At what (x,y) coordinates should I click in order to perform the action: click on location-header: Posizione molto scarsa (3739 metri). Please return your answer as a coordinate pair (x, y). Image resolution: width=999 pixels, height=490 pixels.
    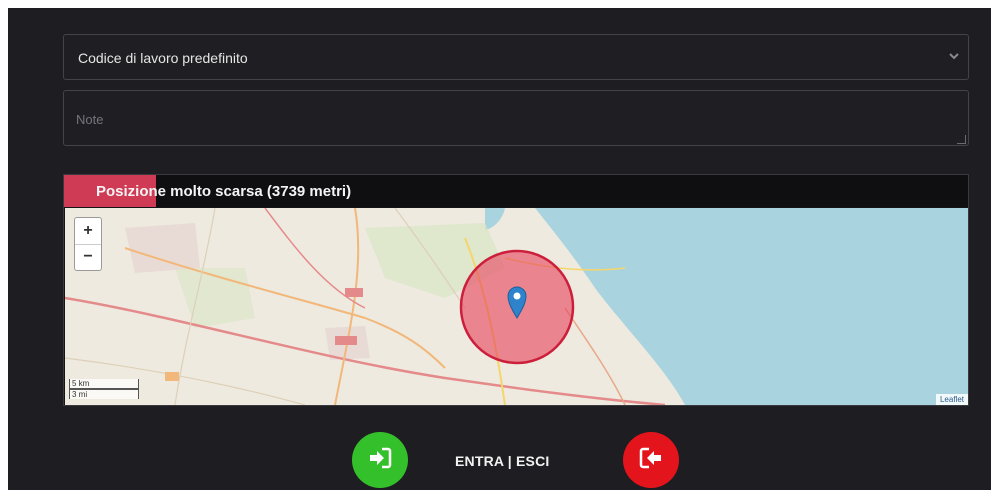
    Looking at the image, I should click on (516, 191).